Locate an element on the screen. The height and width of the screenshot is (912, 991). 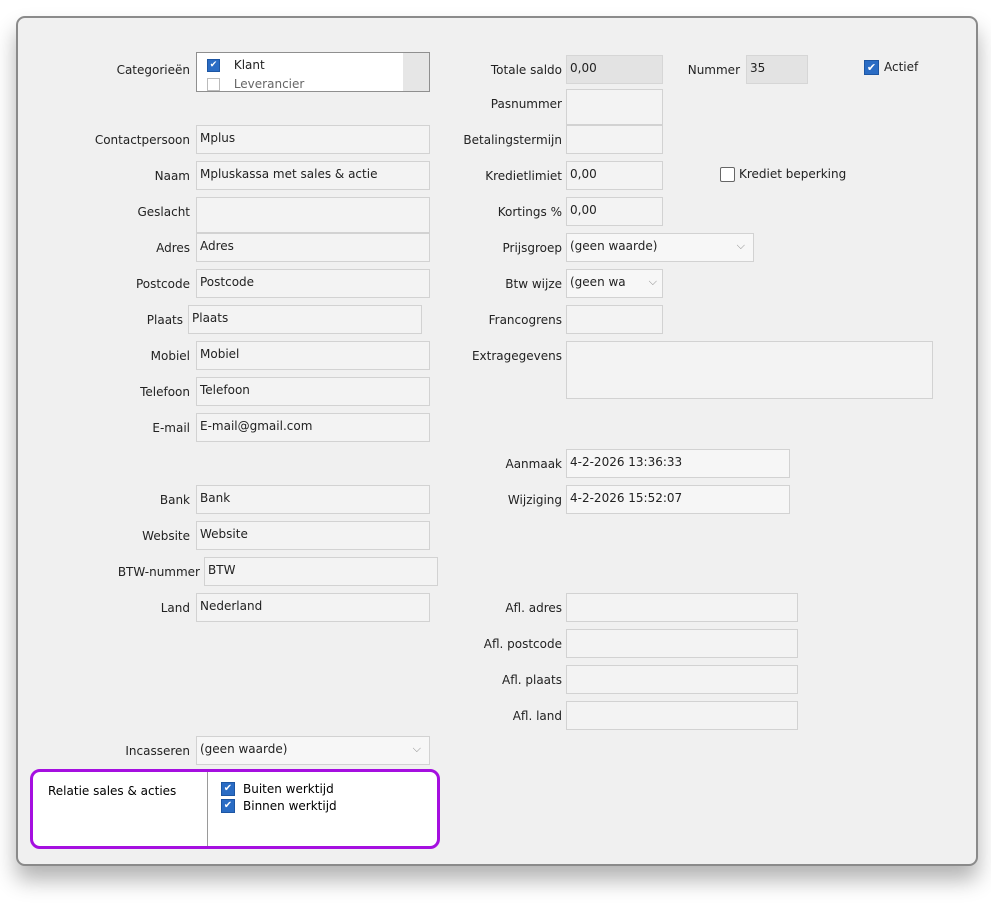
btw-wijze-label: Btw wijze is located at coordinates (533, 284).